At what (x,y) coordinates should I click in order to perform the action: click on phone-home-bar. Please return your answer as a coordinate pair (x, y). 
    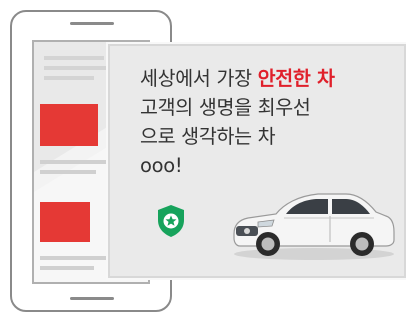
    Looking at the image, I should click on (92, 298).